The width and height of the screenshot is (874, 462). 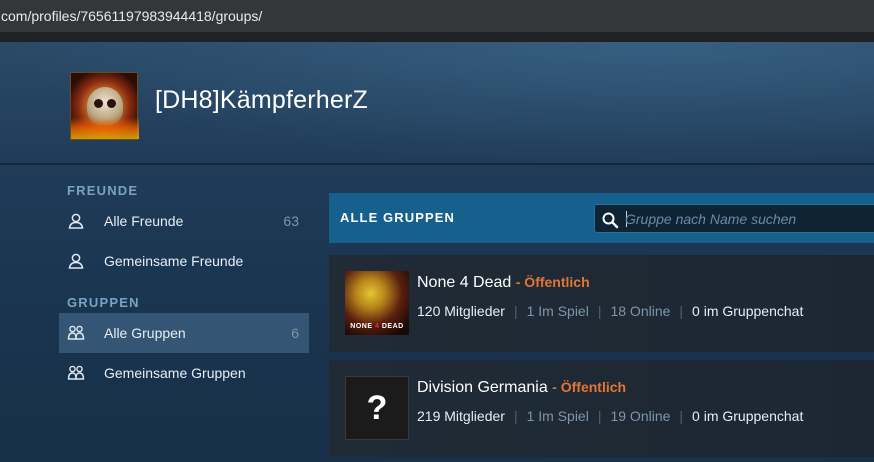 I want to click on group-name-link: Division Germania, so click(x=482, y=387).